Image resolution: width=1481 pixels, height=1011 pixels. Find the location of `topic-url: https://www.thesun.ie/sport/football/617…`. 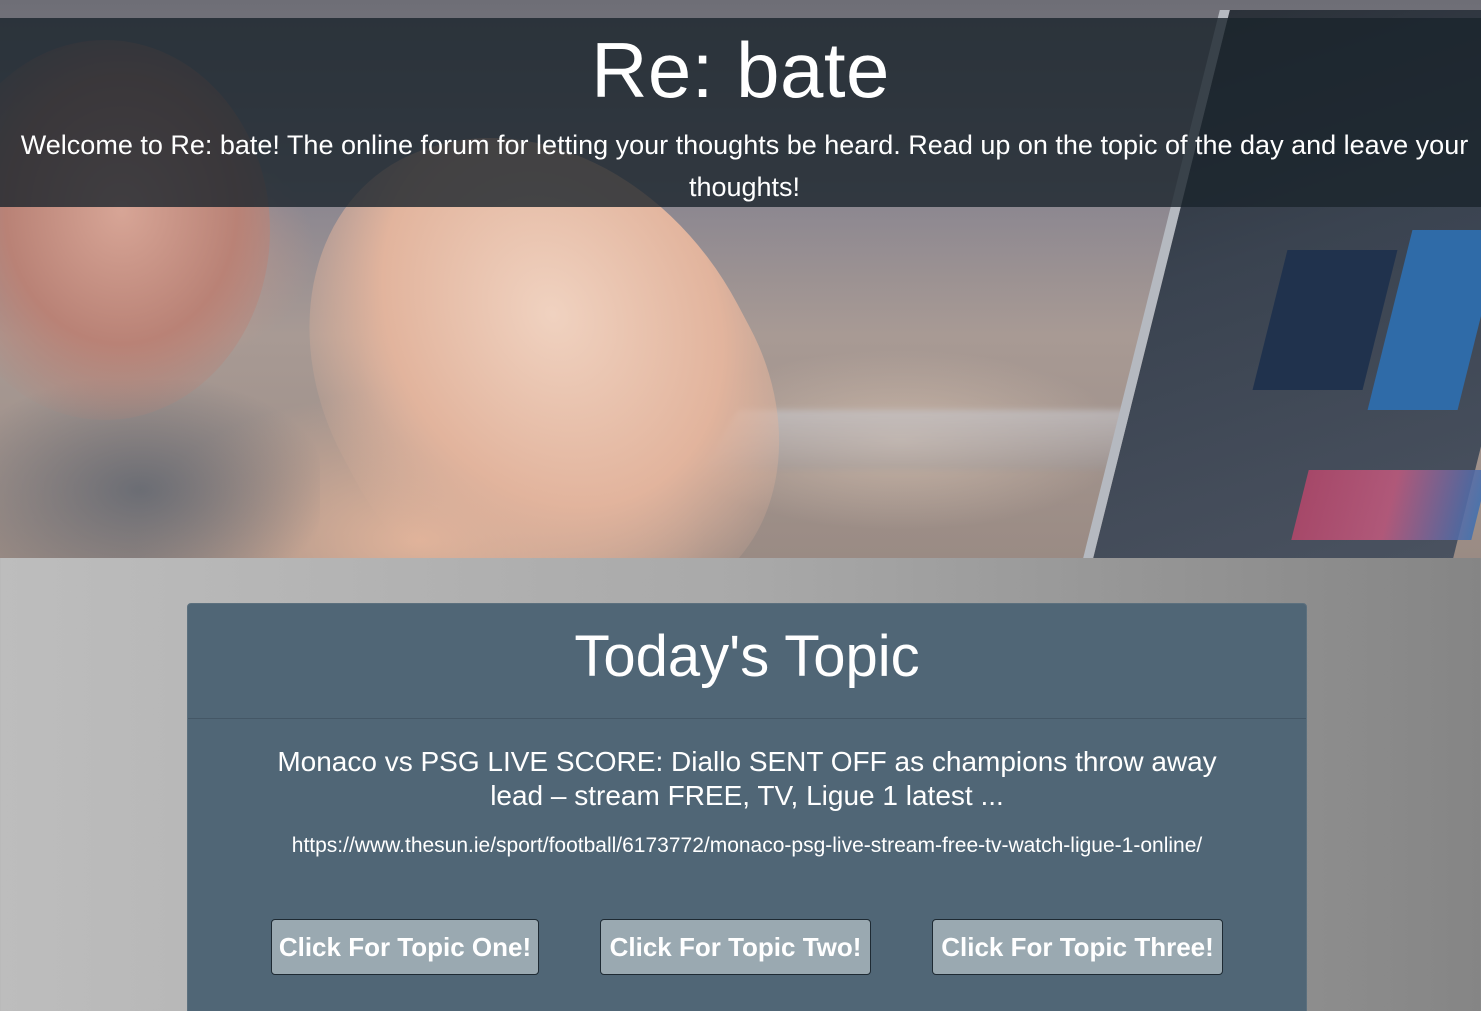

topic-url: https://www.thesun.ie/sport/football/617… is located at coordinates (747, 845).